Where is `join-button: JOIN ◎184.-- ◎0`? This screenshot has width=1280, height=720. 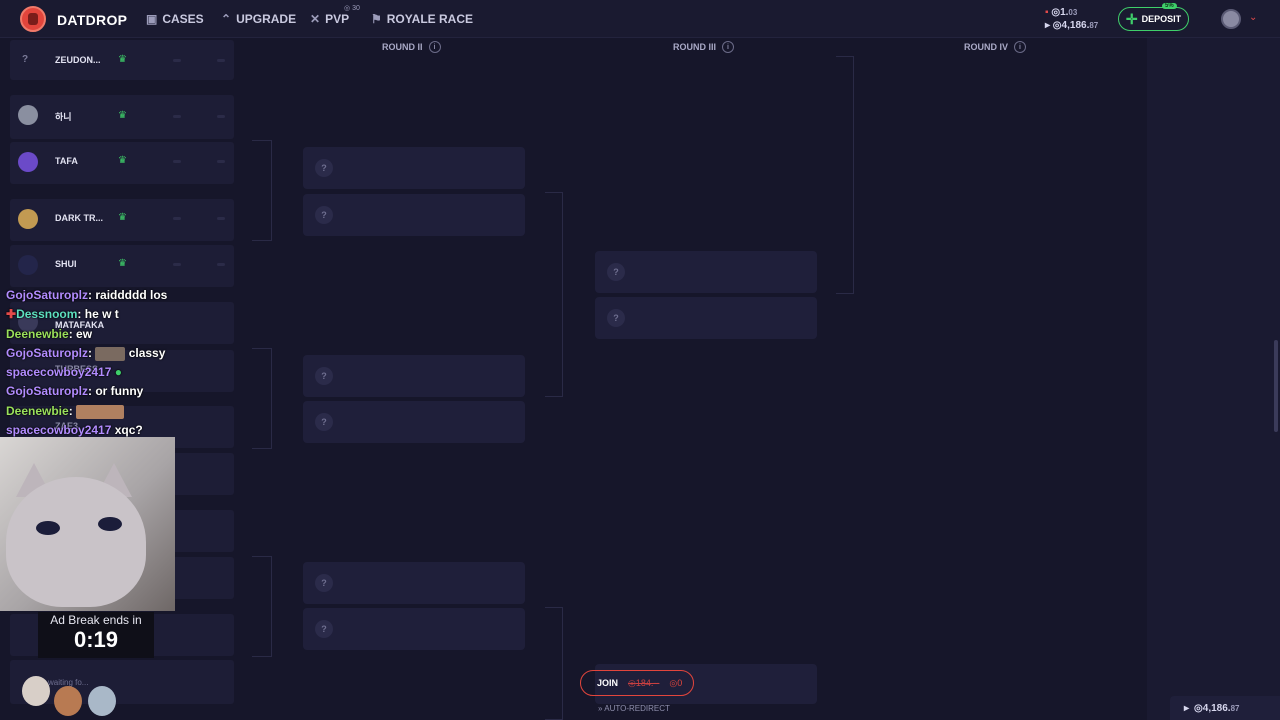 join-button: JOIN ◎184.-- ◎0 is located at coordinates (637, 683).